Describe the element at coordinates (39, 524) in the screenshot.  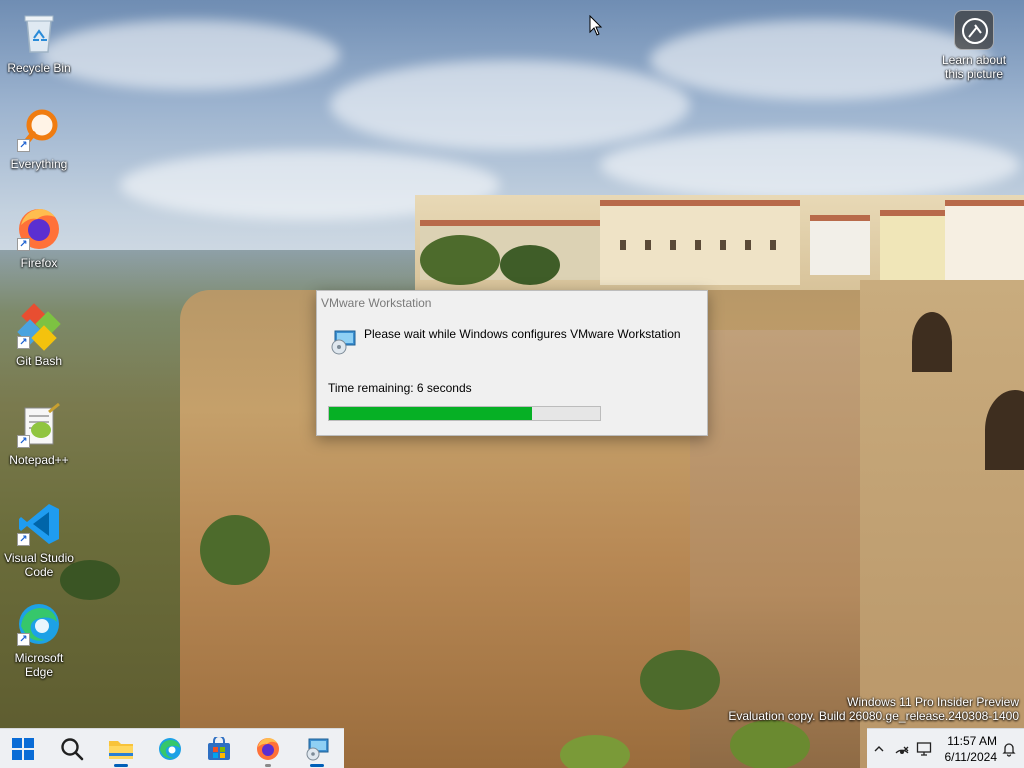
I see `vscode-icon: ↗` at that location.